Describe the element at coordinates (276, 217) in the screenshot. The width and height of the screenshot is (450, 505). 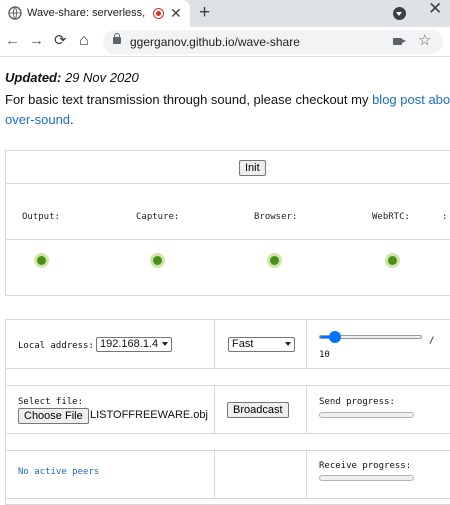
I see `status-browser-label: Browser:` at that location.